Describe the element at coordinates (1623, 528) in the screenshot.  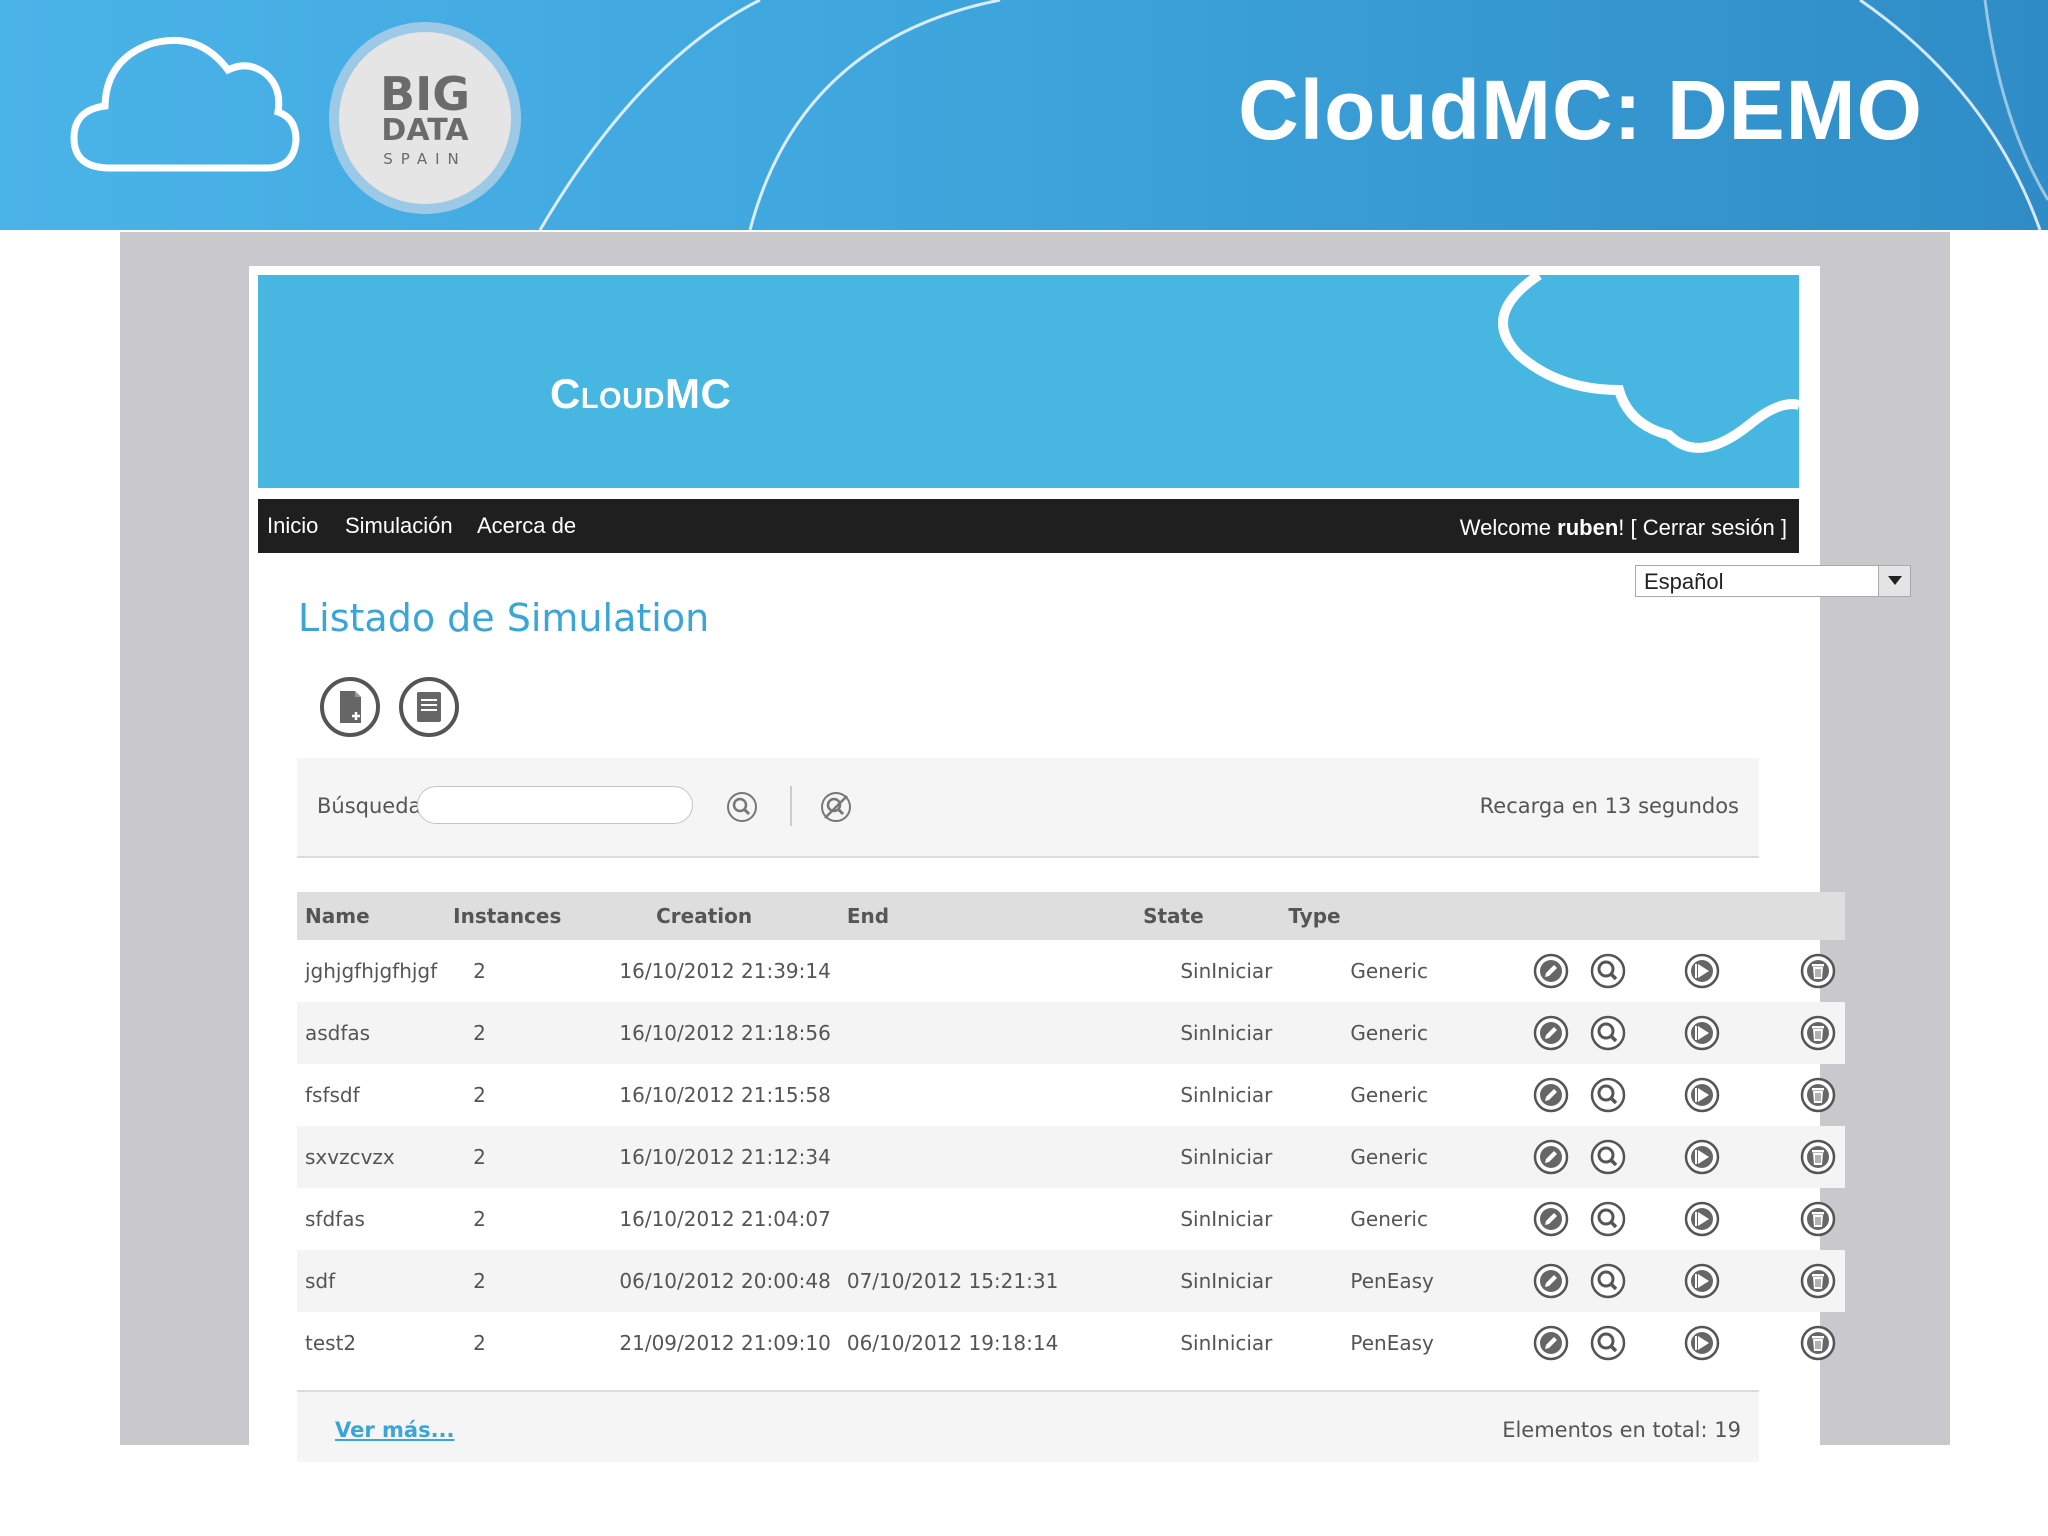
I see `welcome-message: Welcome ruben! [ Cerrar sesión ]` at that location.